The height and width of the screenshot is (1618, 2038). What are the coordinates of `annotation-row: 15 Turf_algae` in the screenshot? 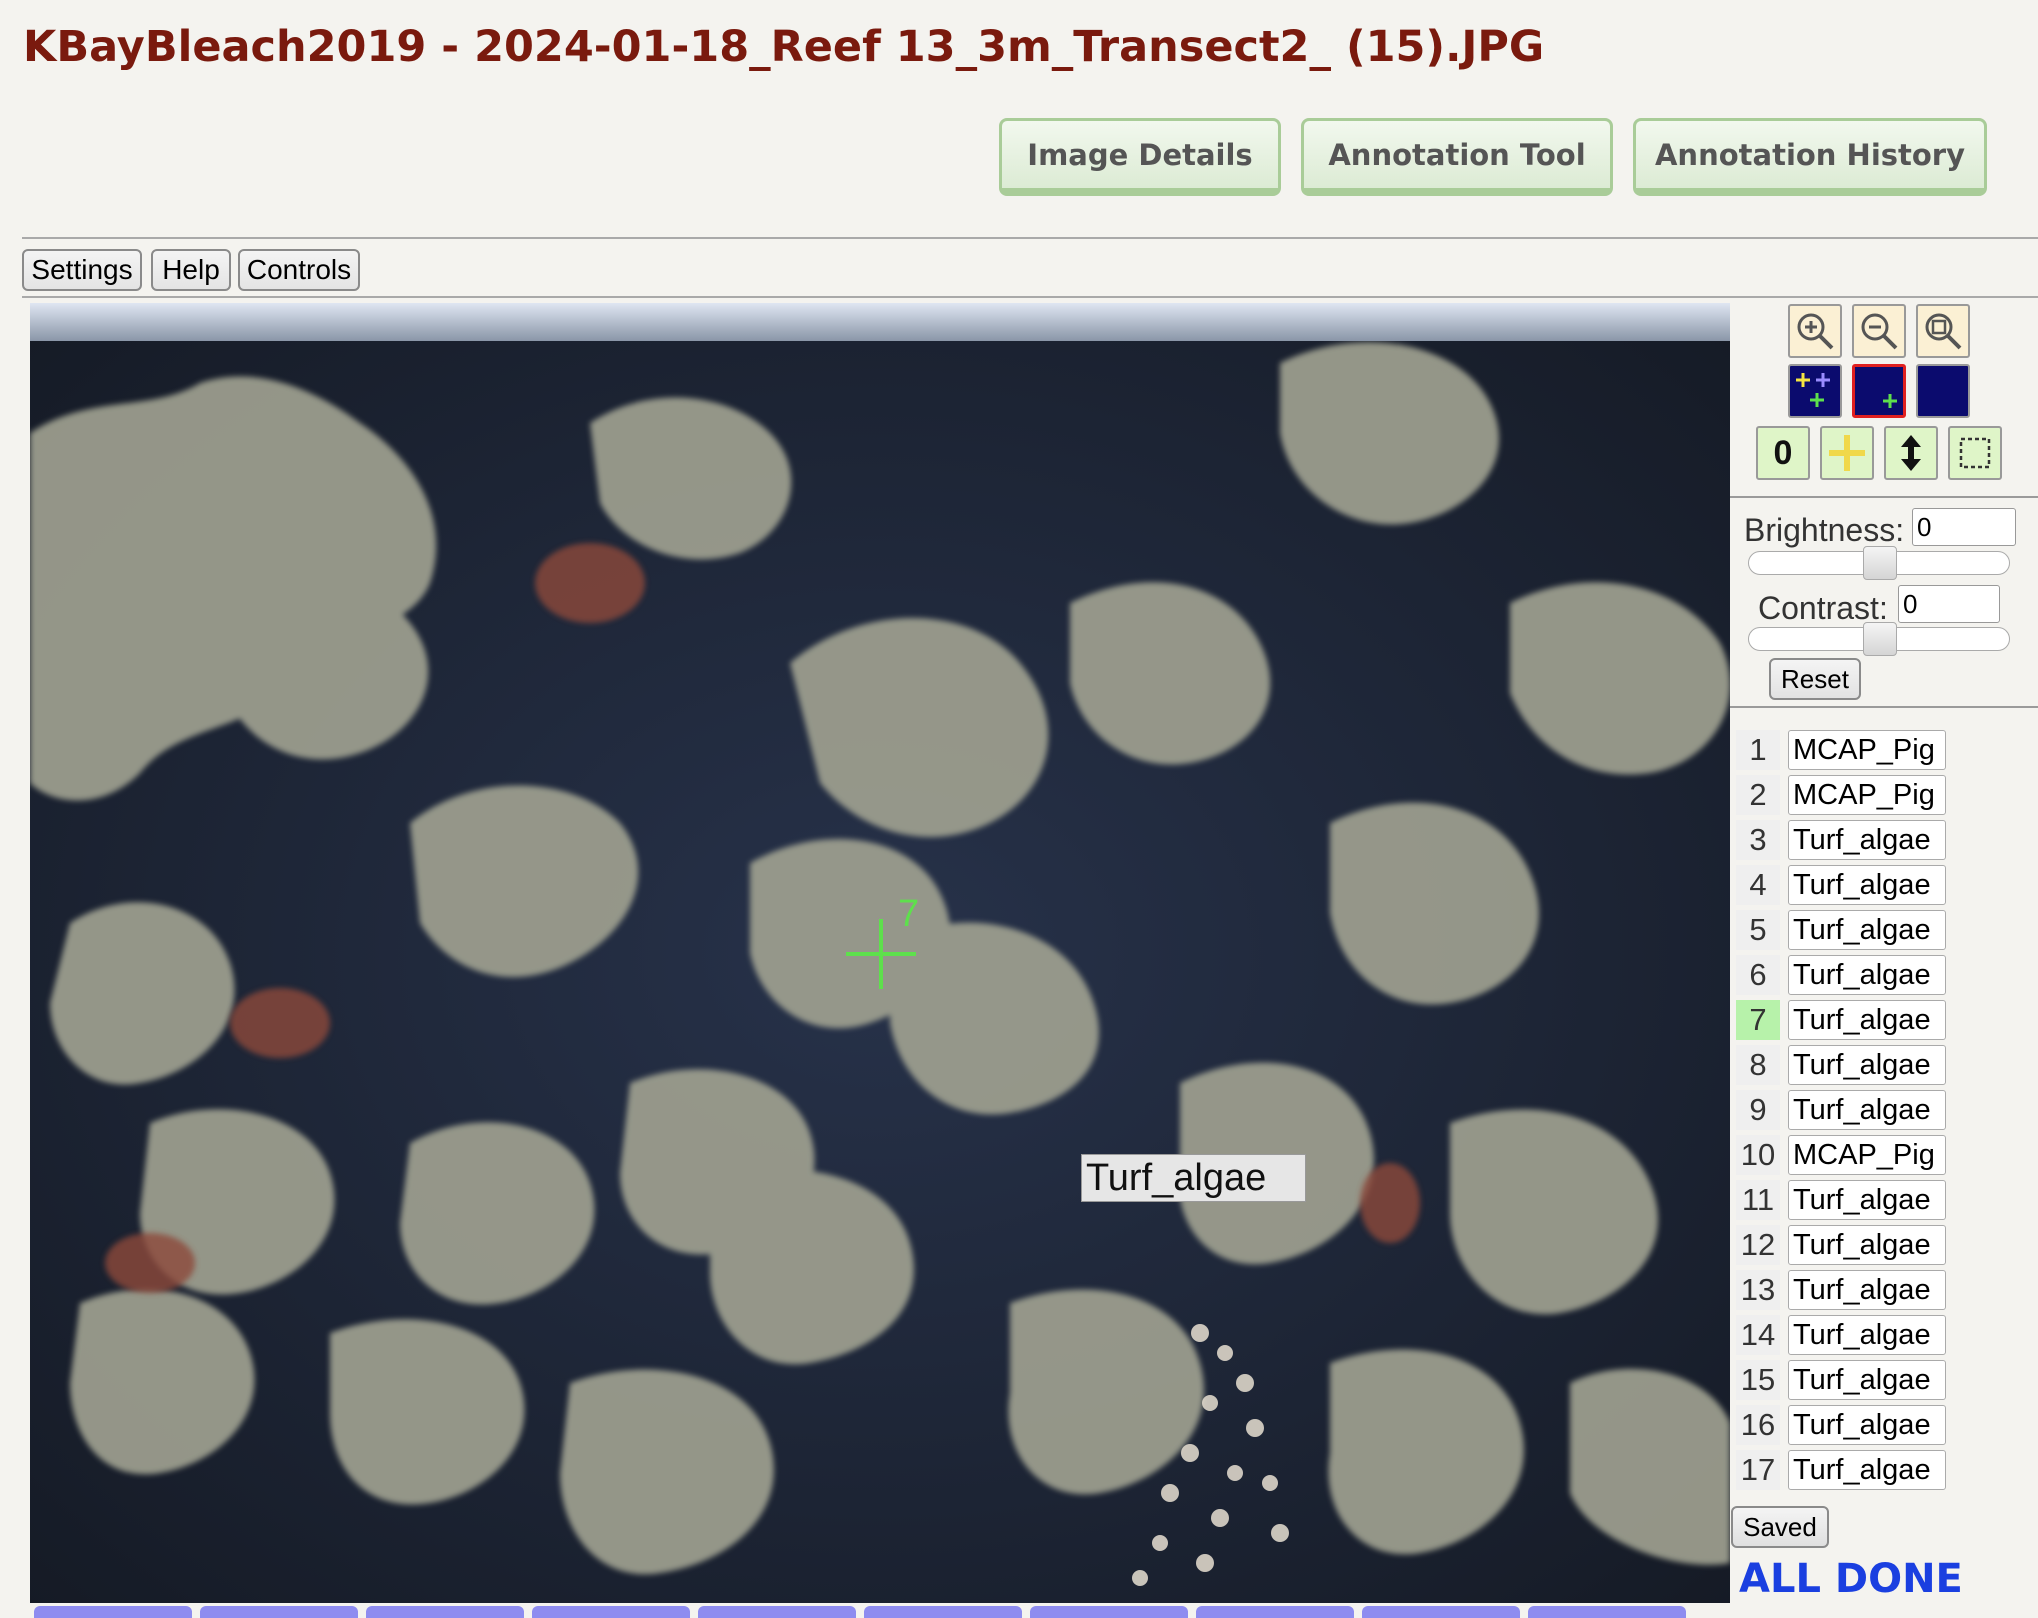 It's located at (1844, 1380).